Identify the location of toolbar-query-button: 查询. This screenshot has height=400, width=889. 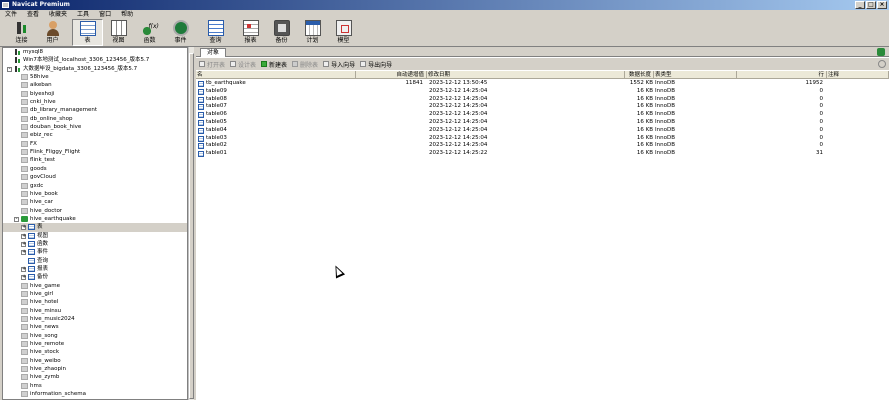
(215, 32).